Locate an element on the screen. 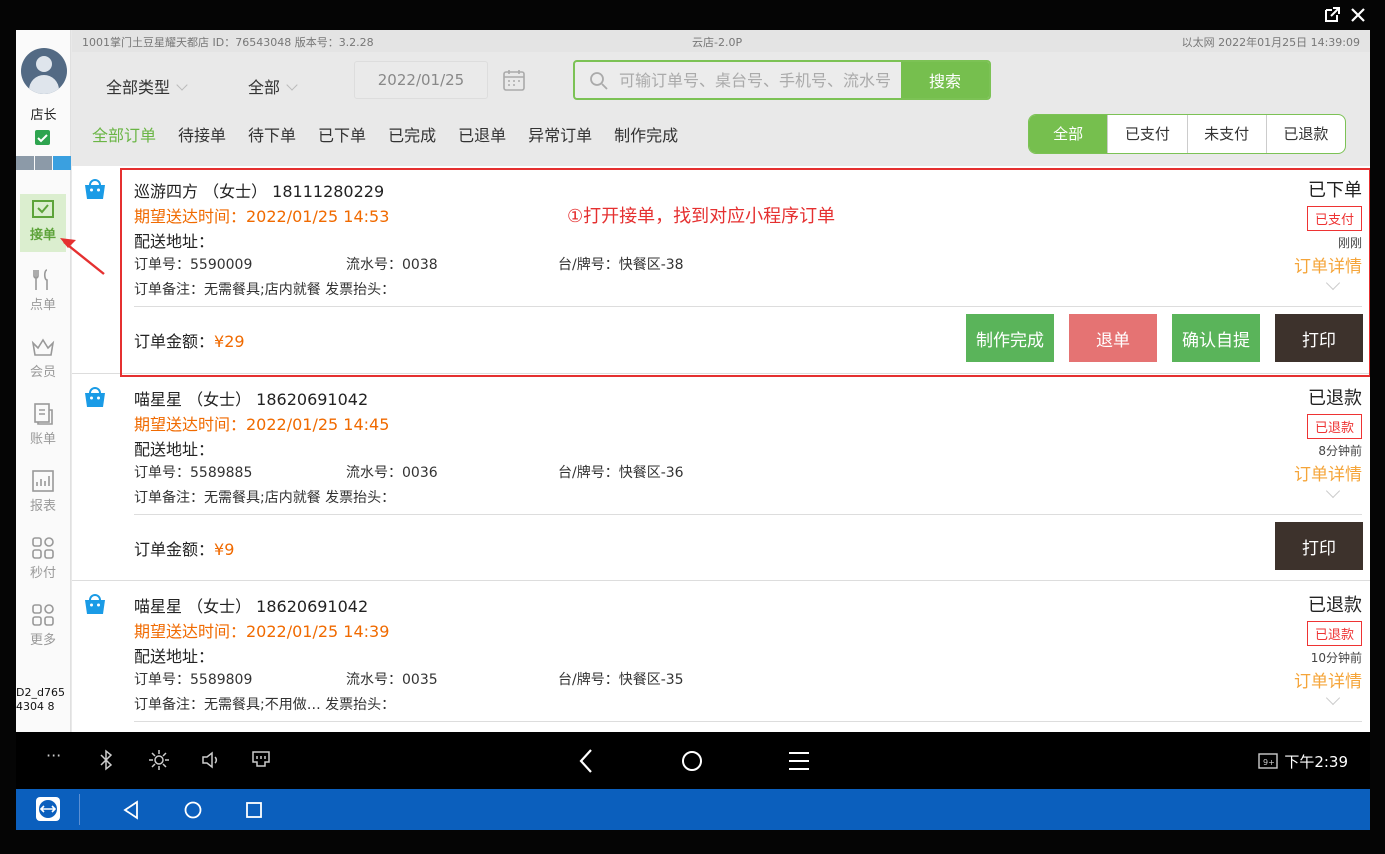  pay-filter-paid: 已支付 is located at coordinates (1148, 134).